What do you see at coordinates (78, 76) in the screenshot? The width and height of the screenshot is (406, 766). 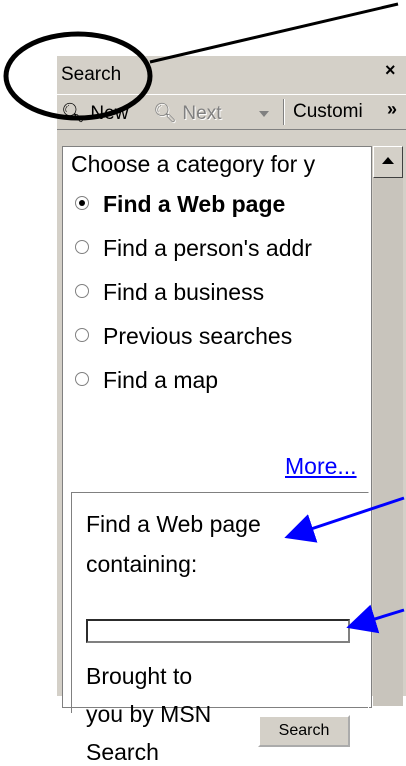 I see `callout-ellipse` at bounding box center [78, 76].